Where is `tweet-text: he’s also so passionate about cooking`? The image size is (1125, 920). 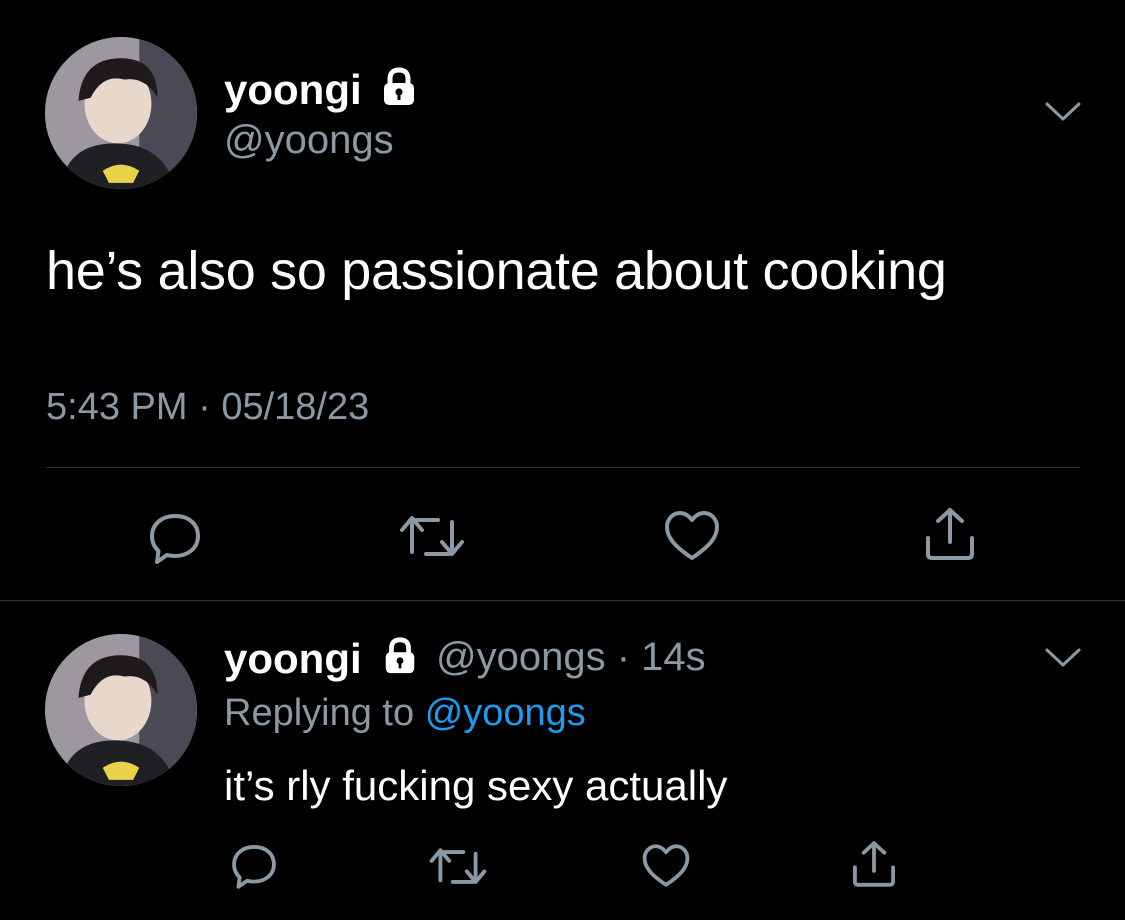
tweet-text: he’s also so passionate about cooking is located at coordinates (496, 271).